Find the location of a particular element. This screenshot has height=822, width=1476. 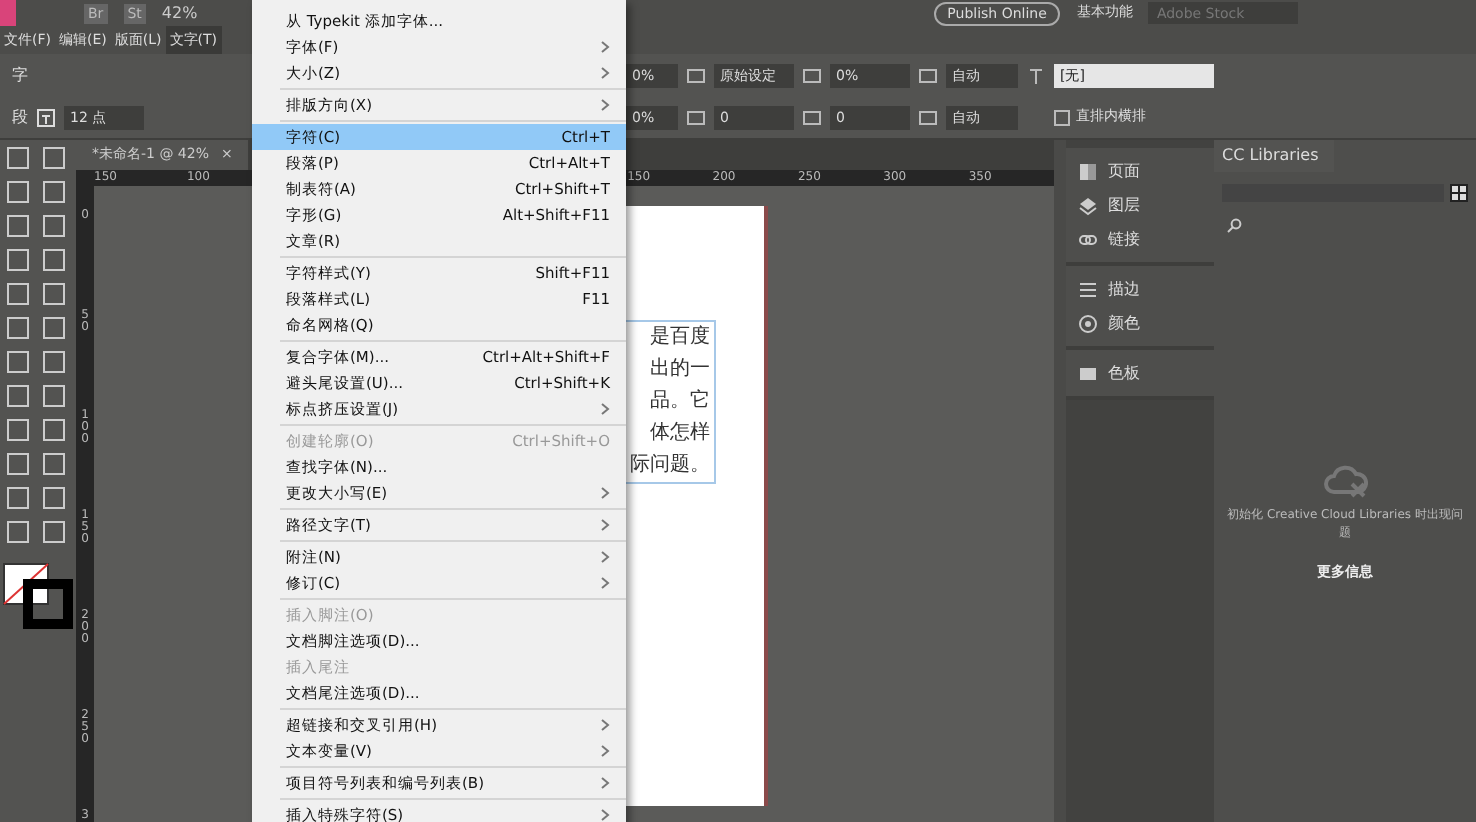

text-line: 体怎样 is located at coordinates (680, 433).